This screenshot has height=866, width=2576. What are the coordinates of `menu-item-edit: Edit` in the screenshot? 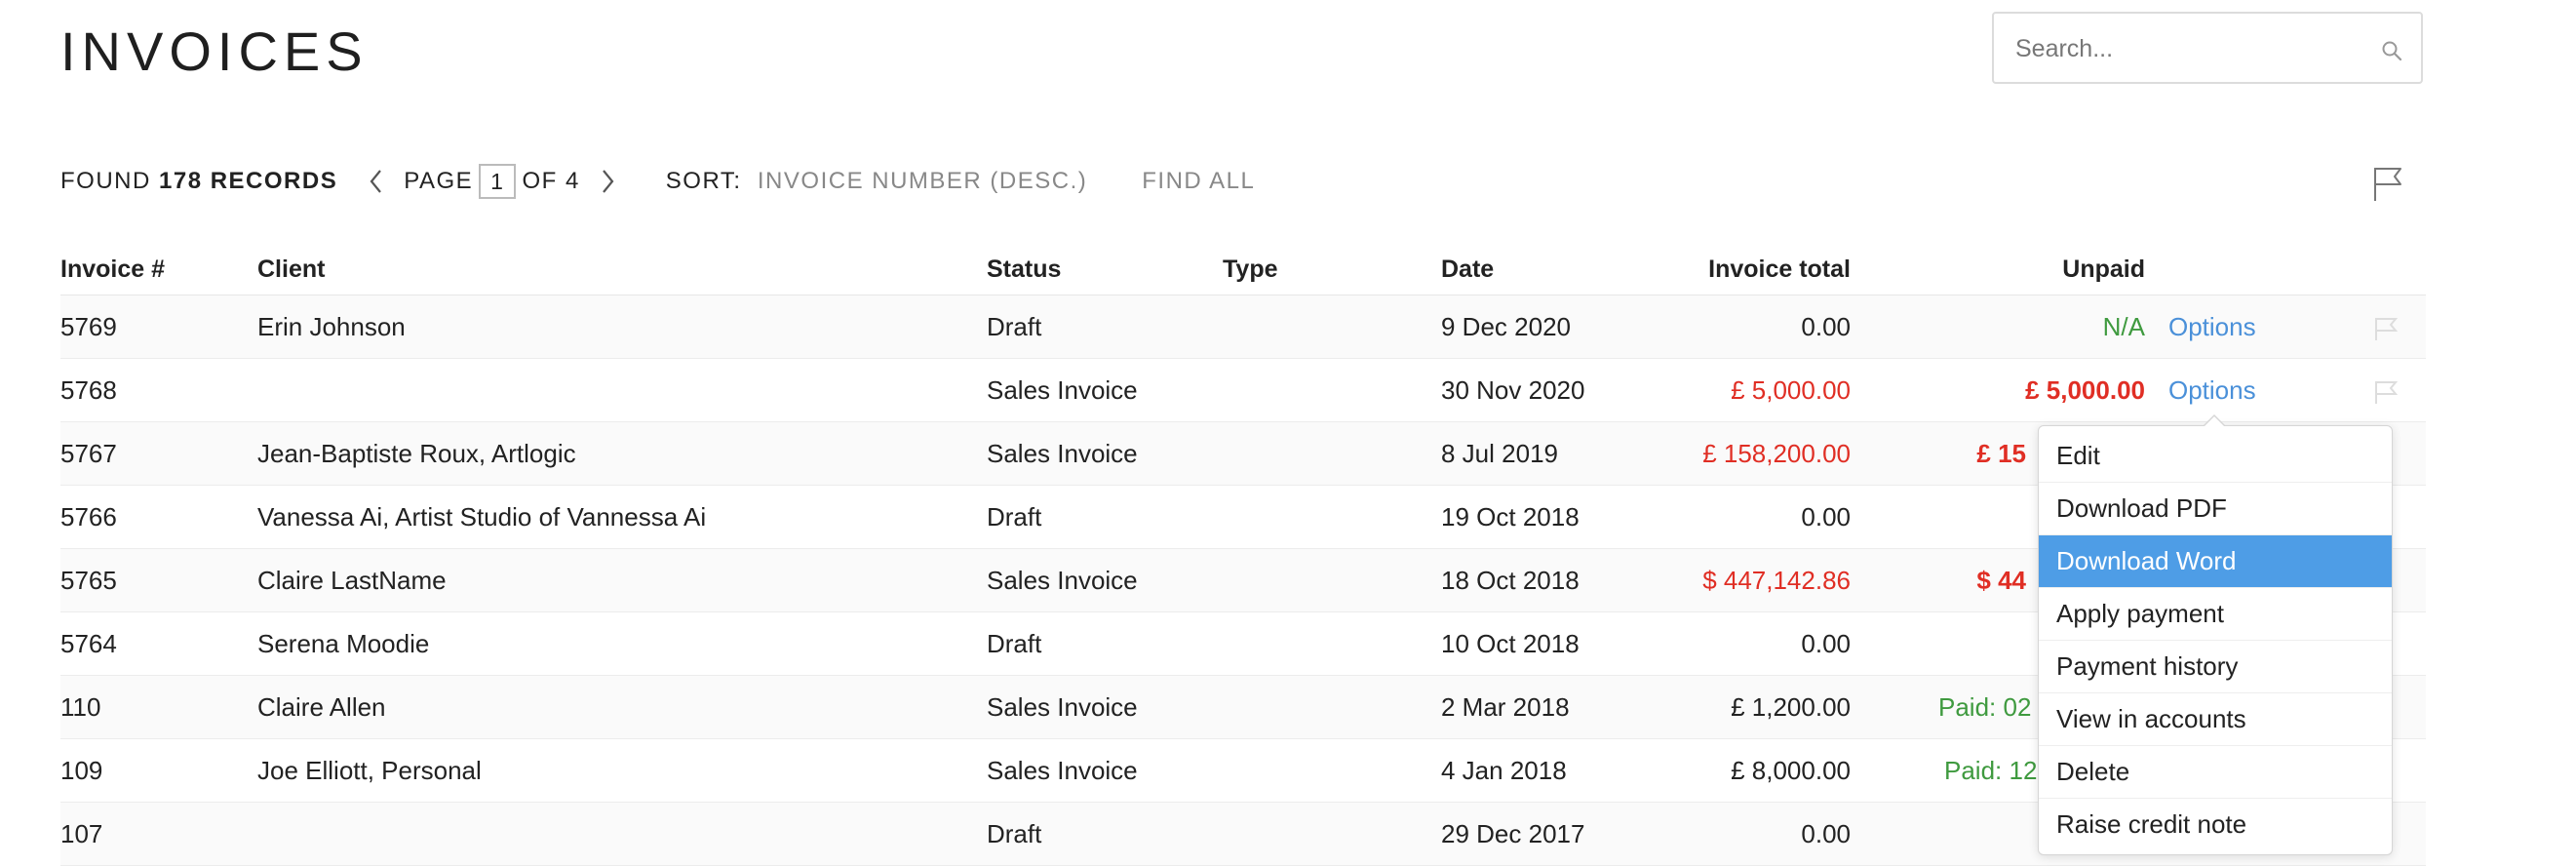 It's located at (2215, 456).